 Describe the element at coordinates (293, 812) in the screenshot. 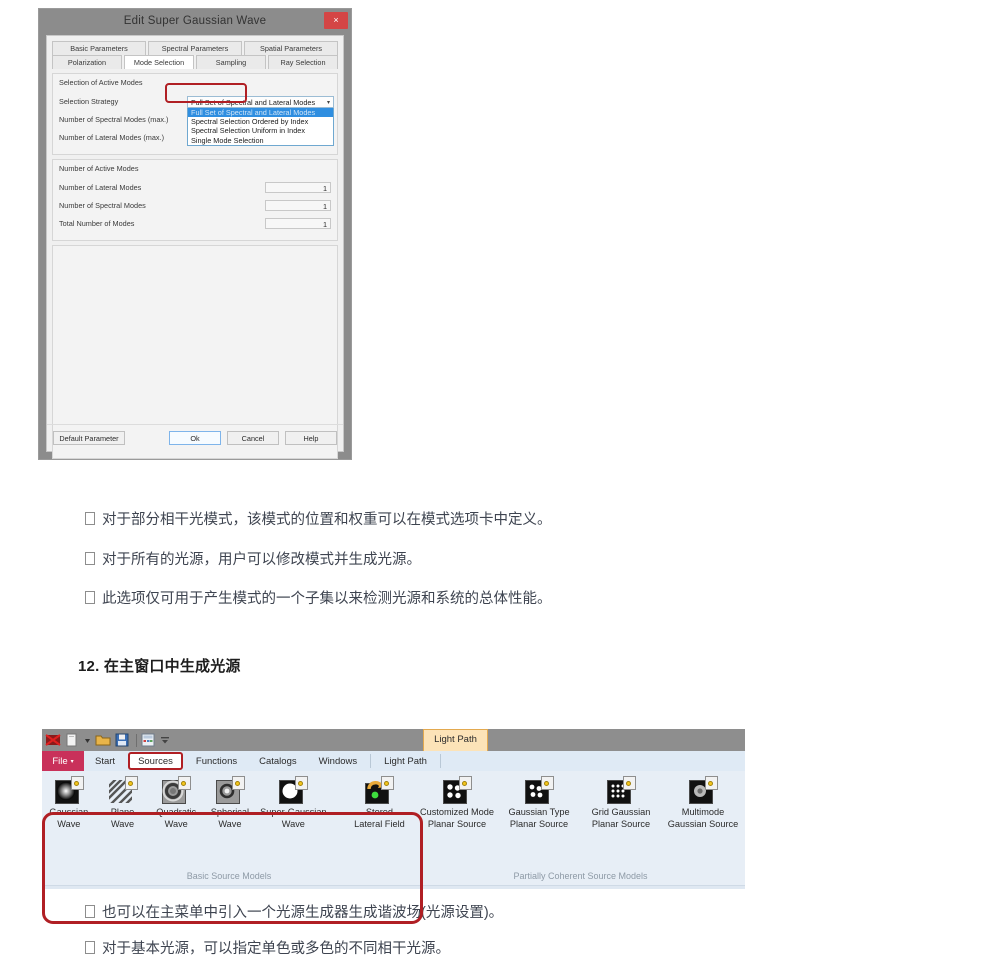

I see `ribbon-label-line1: Super-Gaussian` at that location.